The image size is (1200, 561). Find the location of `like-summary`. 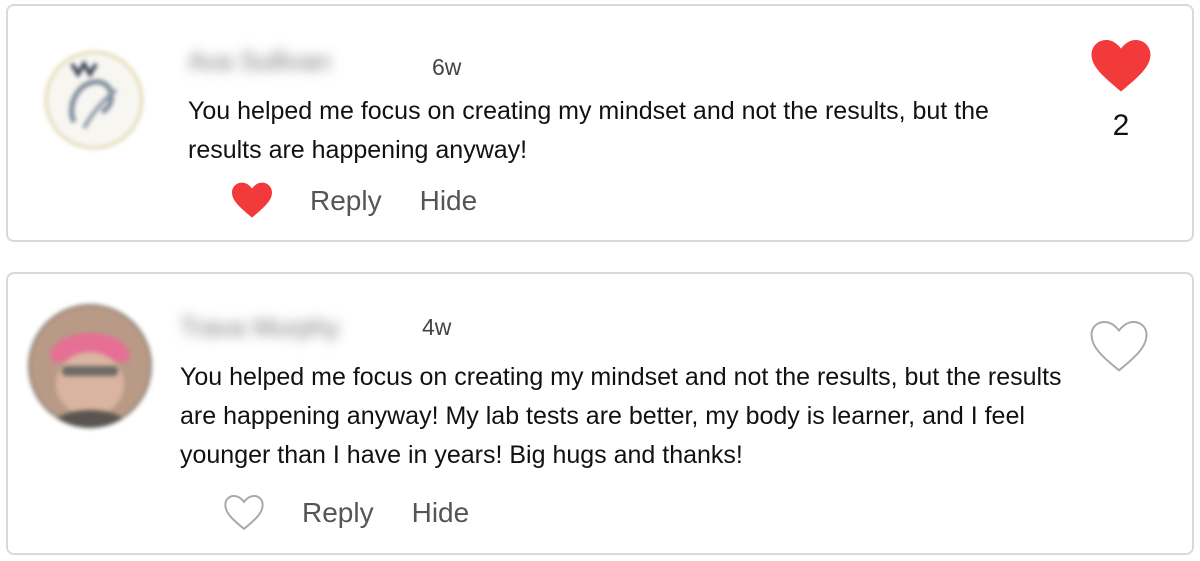

like-summary is located at coordinates (1119, 349).